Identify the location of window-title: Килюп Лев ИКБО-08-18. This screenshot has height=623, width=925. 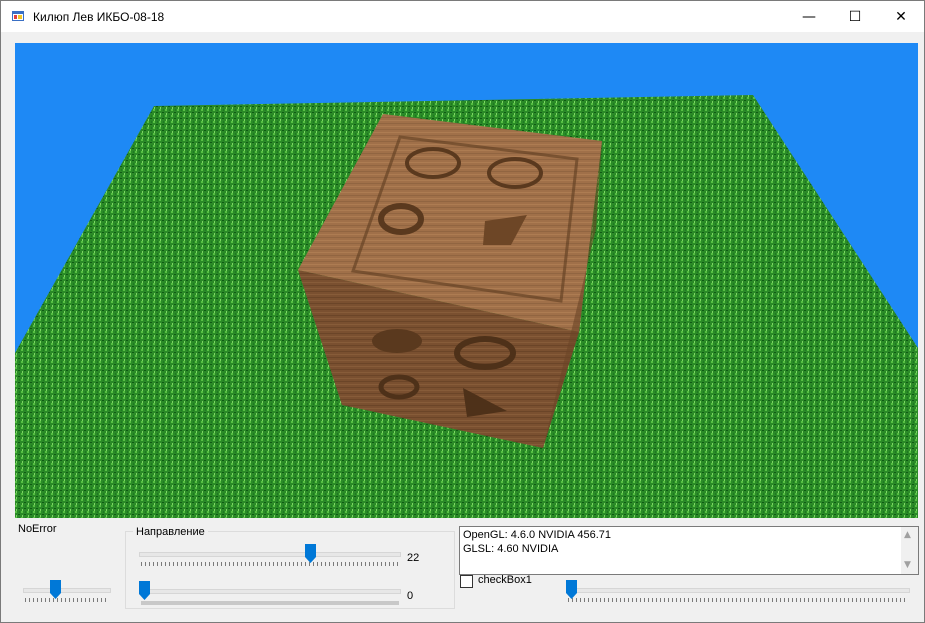
(99, 17).